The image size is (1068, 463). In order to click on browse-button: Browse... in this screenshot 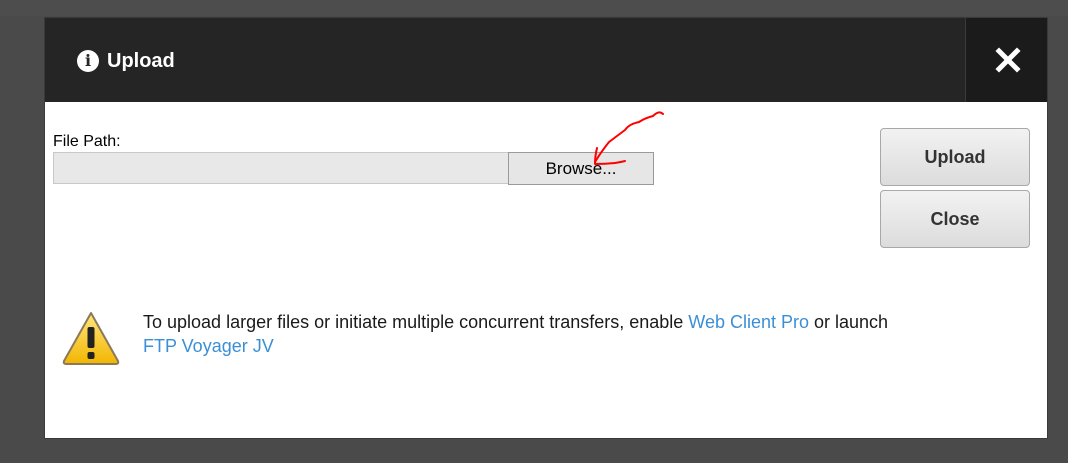, I will do `click(581, 168)`.